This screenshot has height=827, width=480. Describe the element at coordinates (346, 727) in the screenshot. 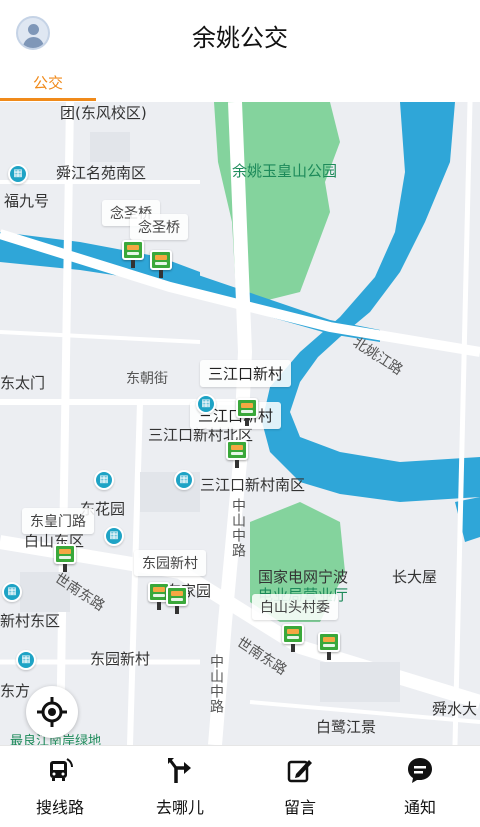

I see `map-label: 白鹭江景` at that location.